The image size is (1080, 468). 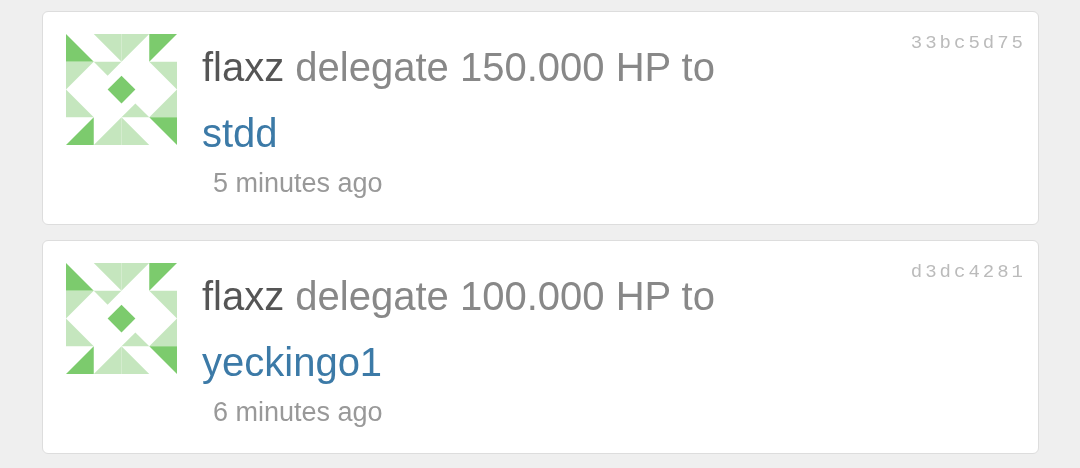 I want to click on timestamp: 5 minutes ago, so click(x=298, y=183).